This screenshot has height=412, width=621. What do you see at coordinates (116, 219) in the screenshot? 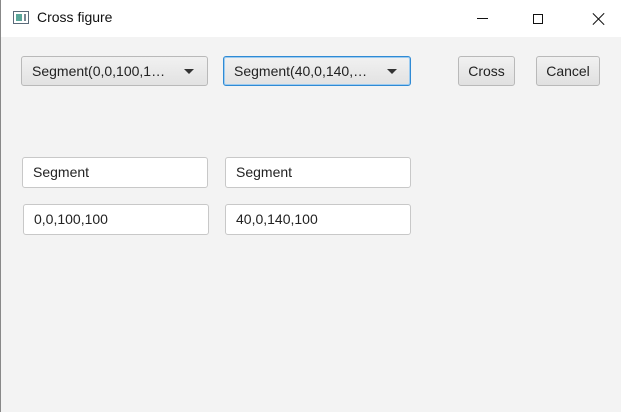
I see `first-figure-coords-field: 0,0,100,100` at bounding box center [116, 219].